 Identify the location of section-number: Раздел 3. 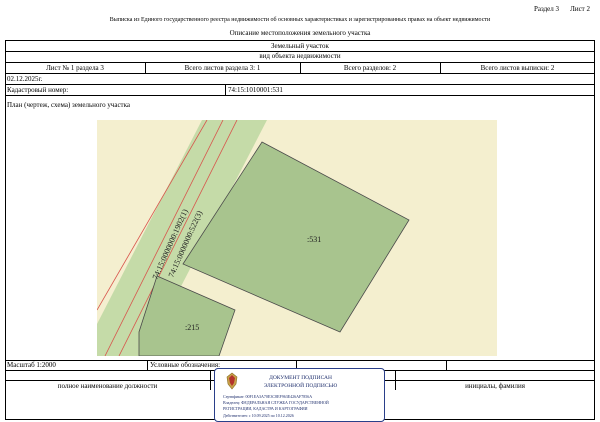
(546, 9).